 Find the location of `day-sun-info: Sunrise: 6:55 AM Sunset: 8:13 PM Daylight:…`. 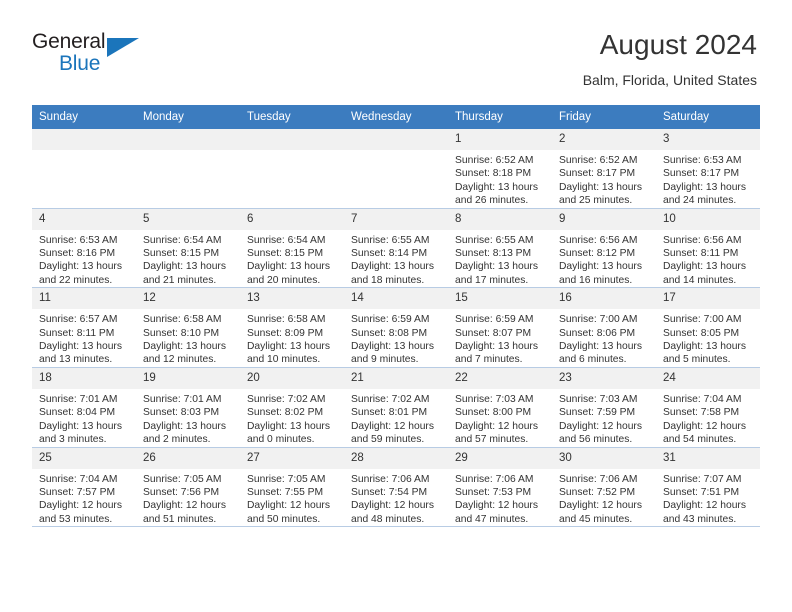

day-sun-info: Sunrise: 6:55 AM Sunset: 8:13 PM Daylight:… is located at coordinates (500, 259).